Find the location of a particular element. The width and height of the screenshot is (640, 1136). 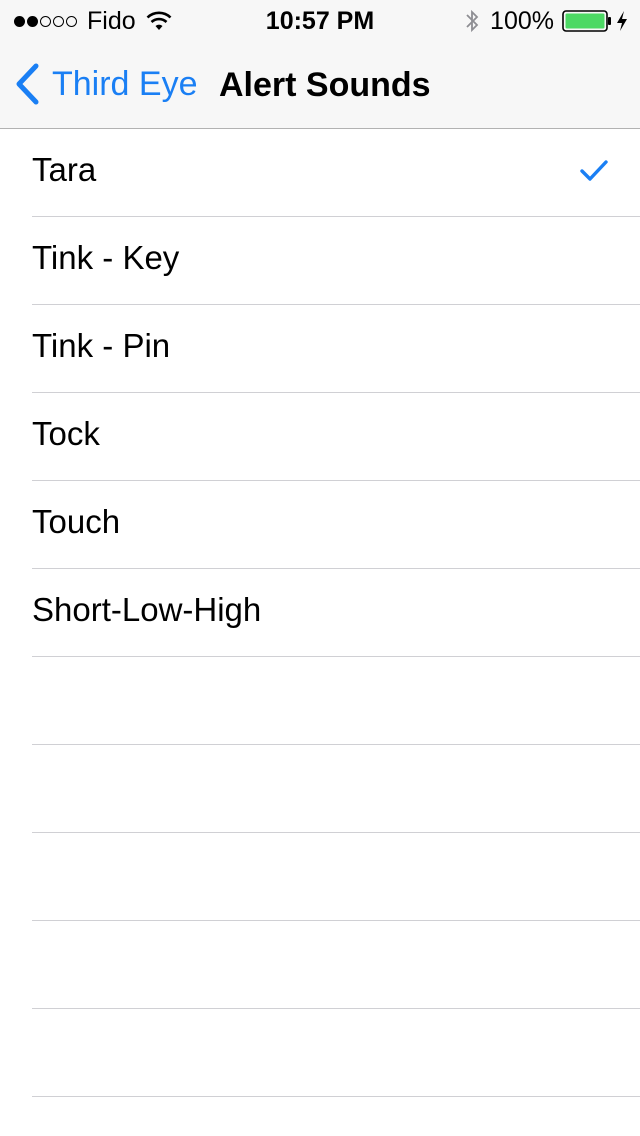

page-title: Alert Sounds is located at coordinates (325, 85).